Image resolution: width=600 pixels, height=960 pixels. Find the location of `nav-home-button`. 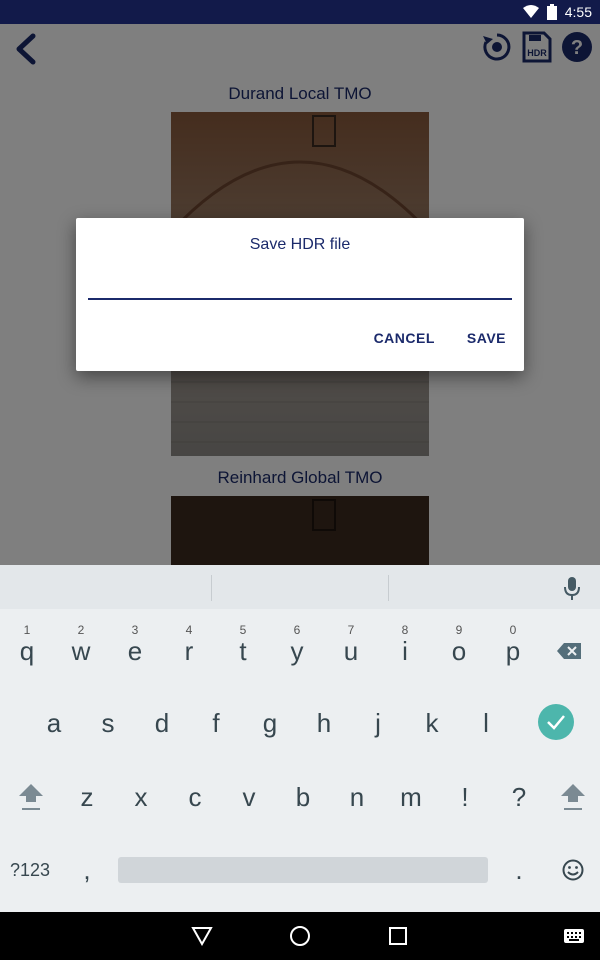

nav-home-button is located at coordinates (300, 936).